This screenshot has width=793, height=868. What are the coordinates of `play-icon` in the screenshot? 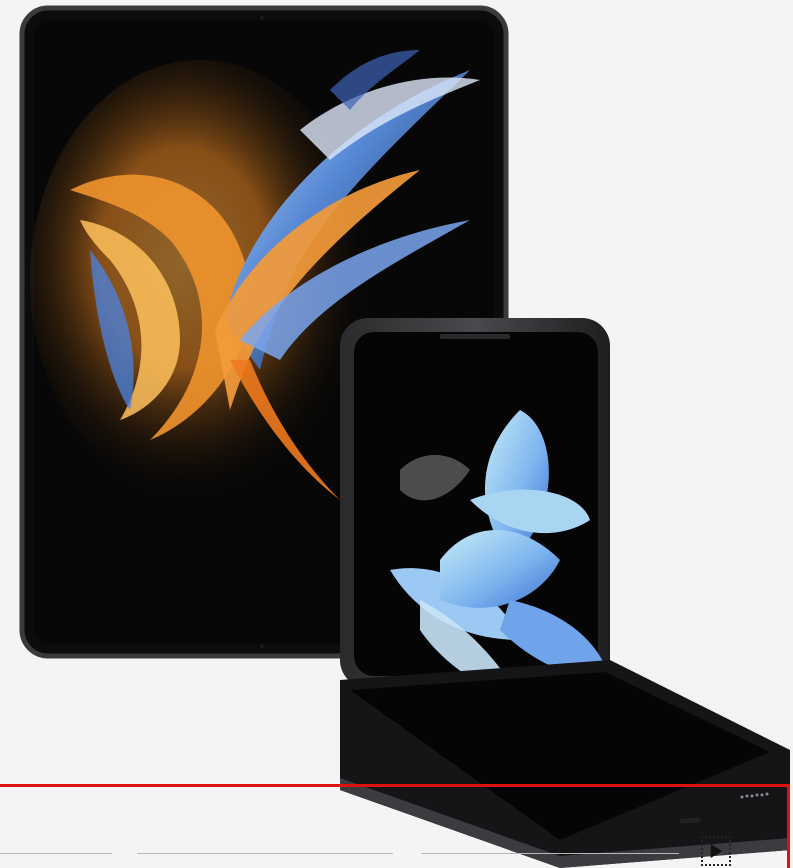 It's located at (716, 851).